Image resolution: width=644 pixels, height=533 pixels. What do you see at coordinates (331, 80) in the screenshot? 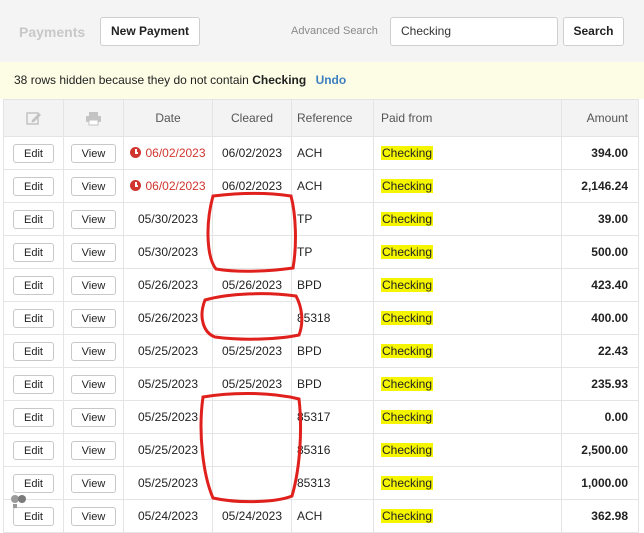
I see `undo-link: Undo` at bounding box center [331, 80].